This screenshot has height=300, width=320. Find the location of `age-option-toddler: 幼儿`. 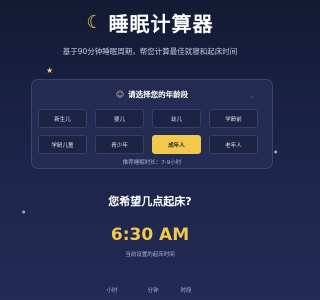

age-option-toddler: 幼儿 is located at coordinates (176, 118).